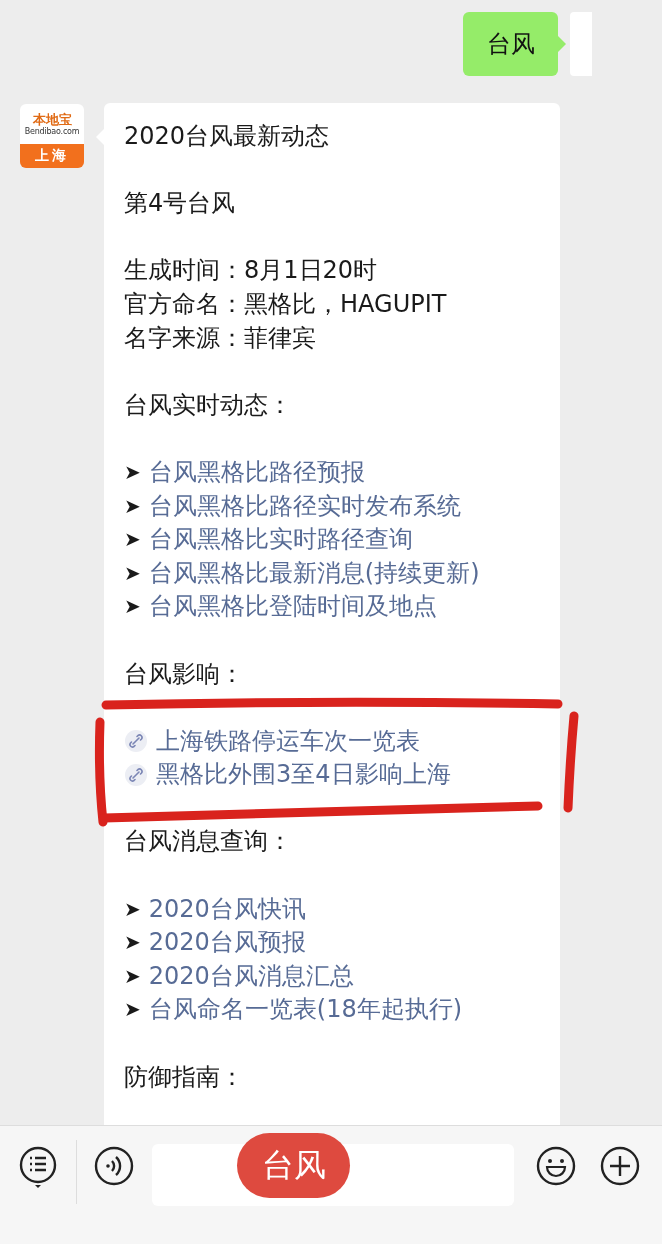 The height and width of the screenshot is (1244, 662). Describe the element at coordinates (510, 44) in the screenshot. I see `sent-message-bubble: 台风` at that location.